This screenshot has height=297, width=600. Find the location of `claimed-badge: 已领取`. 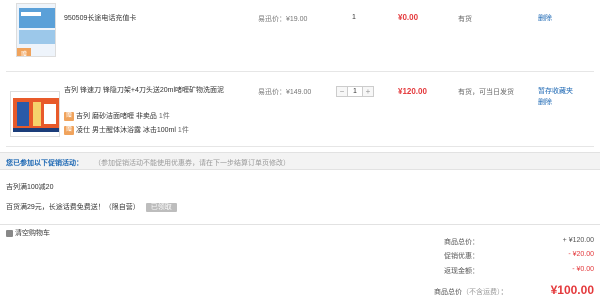

claimed-badge: 已领取 is located at coordinates (161, 207).